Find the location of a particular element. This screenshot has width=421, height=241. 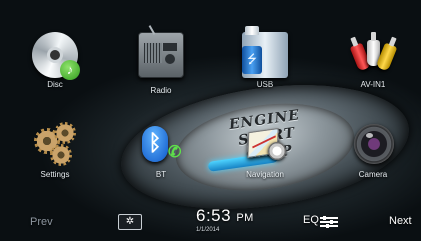

clock-time: 6:53 is located at coordinates (214, 215).